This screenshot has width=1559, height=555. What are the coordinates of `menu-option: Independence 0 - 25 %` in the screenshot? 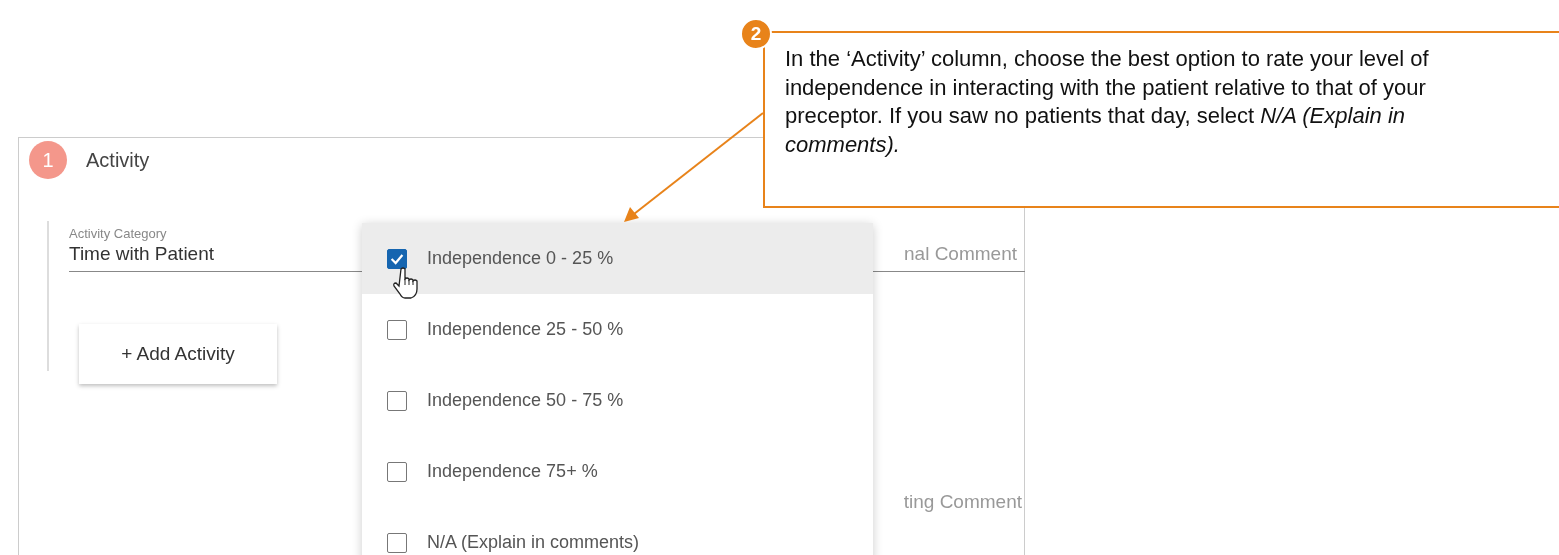 It's located at (617, 258).